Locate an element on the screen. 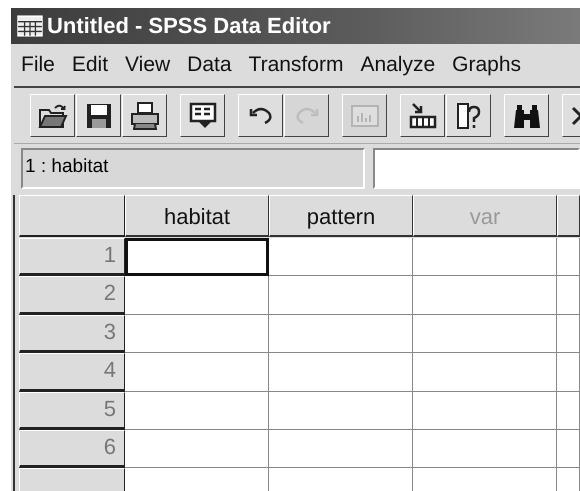 Image resolution: width=580 pixels, height=491 pixels. window-title: Untitled - SPSS Data Editor is located at coordinates (189, 26).